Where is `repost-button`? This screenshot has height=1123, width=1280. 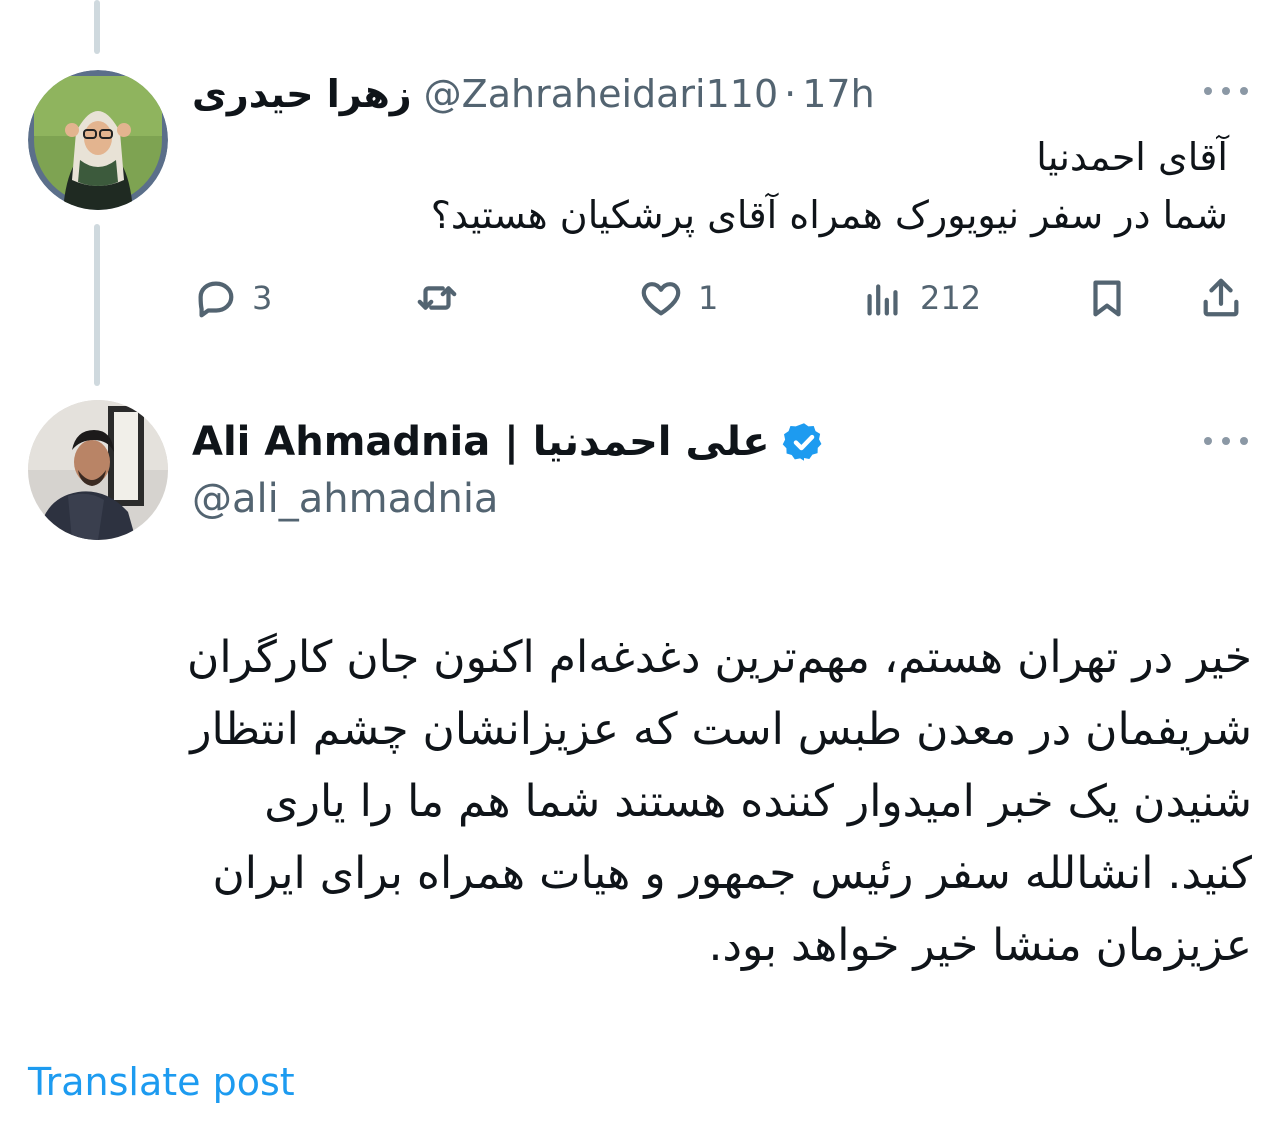
repost-button is located at coordinates (444, 298).